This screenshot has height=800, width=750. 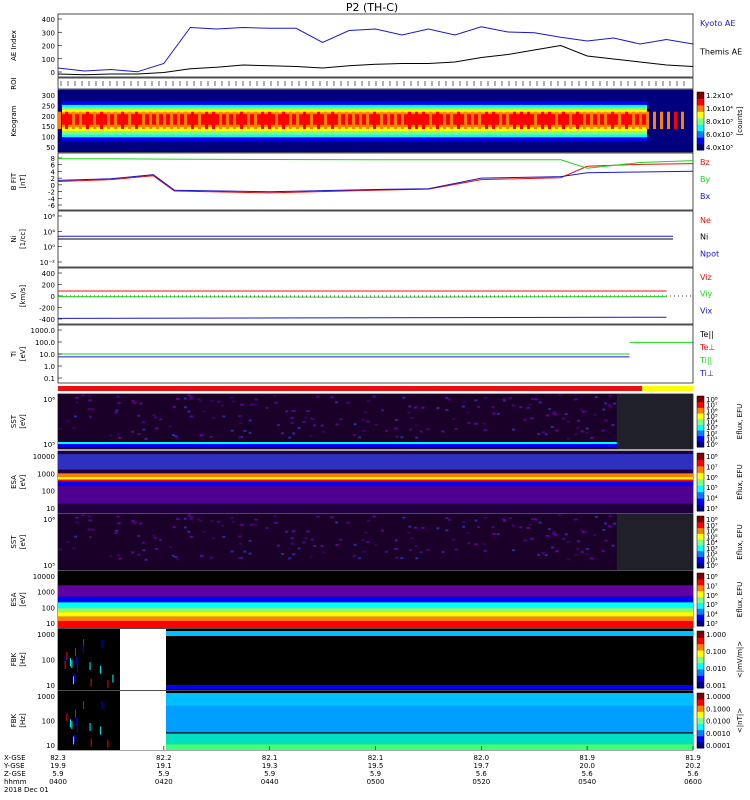 I want to click on legend-entry: Themis AE, so click(x=720, y=52).